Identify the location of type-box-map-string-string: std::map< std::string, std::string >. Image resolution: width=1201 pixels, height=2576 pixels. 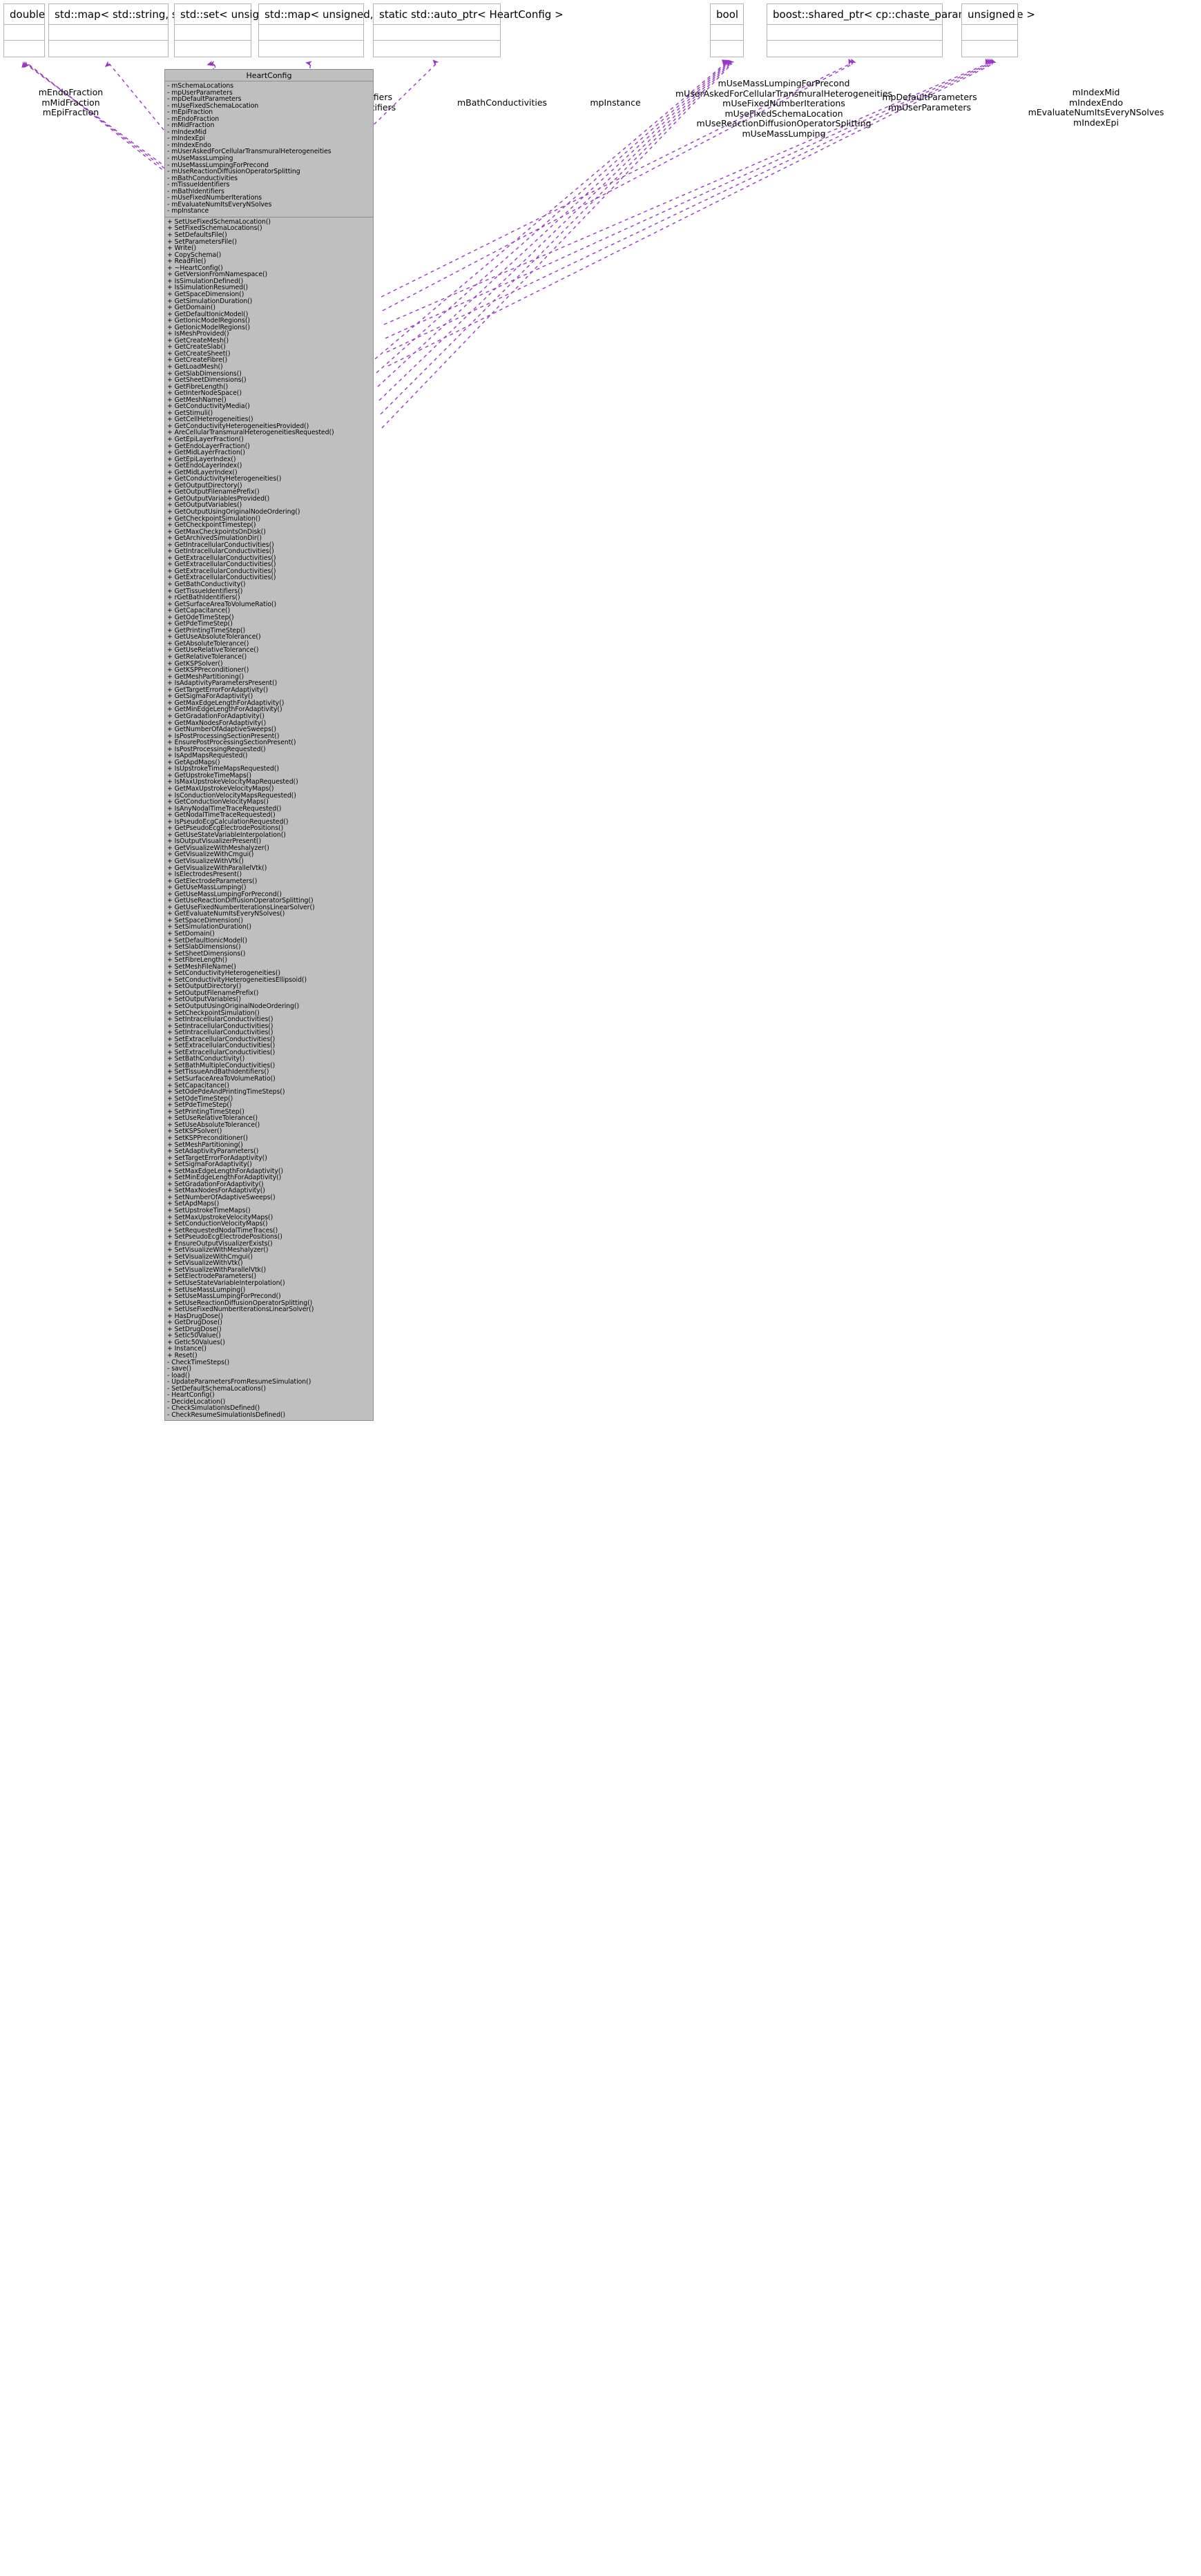
(142, 30).